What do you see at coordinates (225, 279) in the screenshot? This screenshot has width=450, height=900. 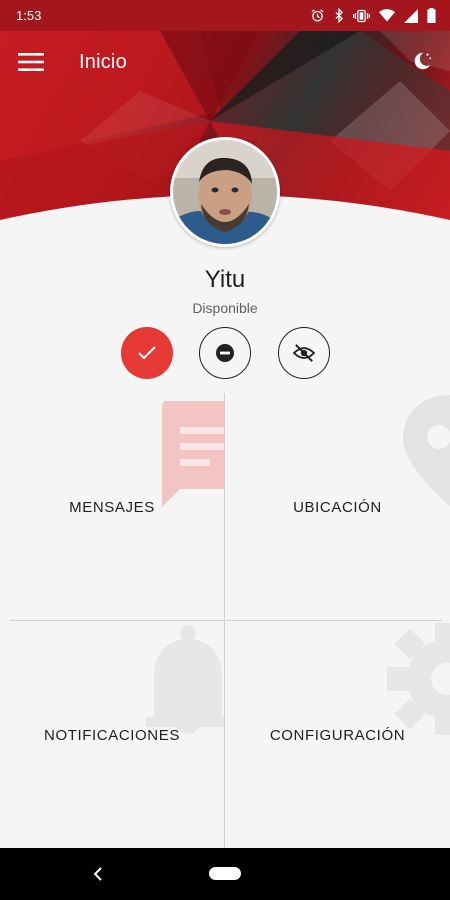 I see `user-name: Yitu` at bounding box center [225, 279].